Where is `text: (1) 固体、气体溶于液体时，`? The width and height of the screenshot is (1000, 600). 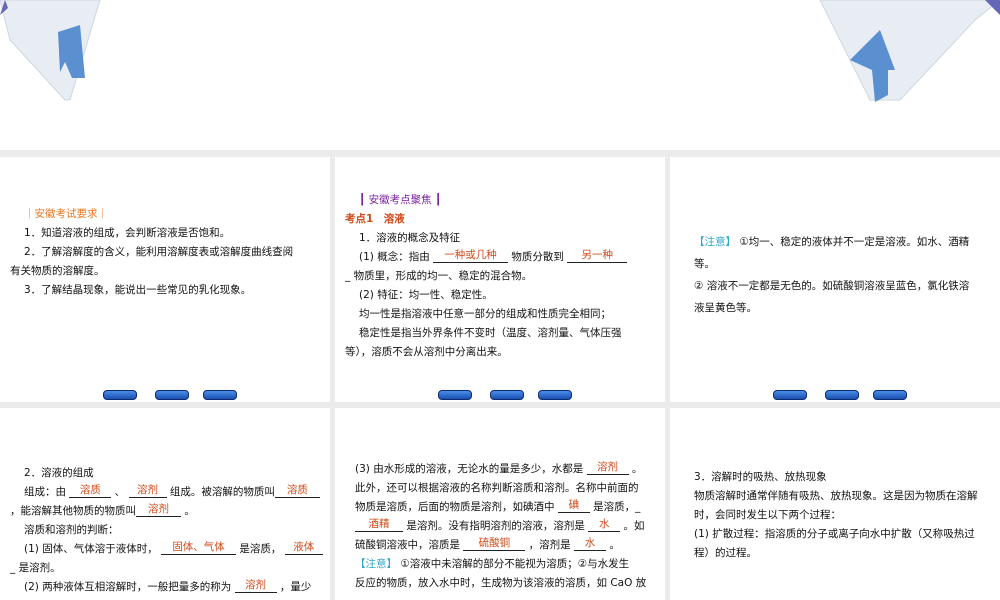
text: (1) 固体、气体溶于液体时， is located at coordinates (93, 549).